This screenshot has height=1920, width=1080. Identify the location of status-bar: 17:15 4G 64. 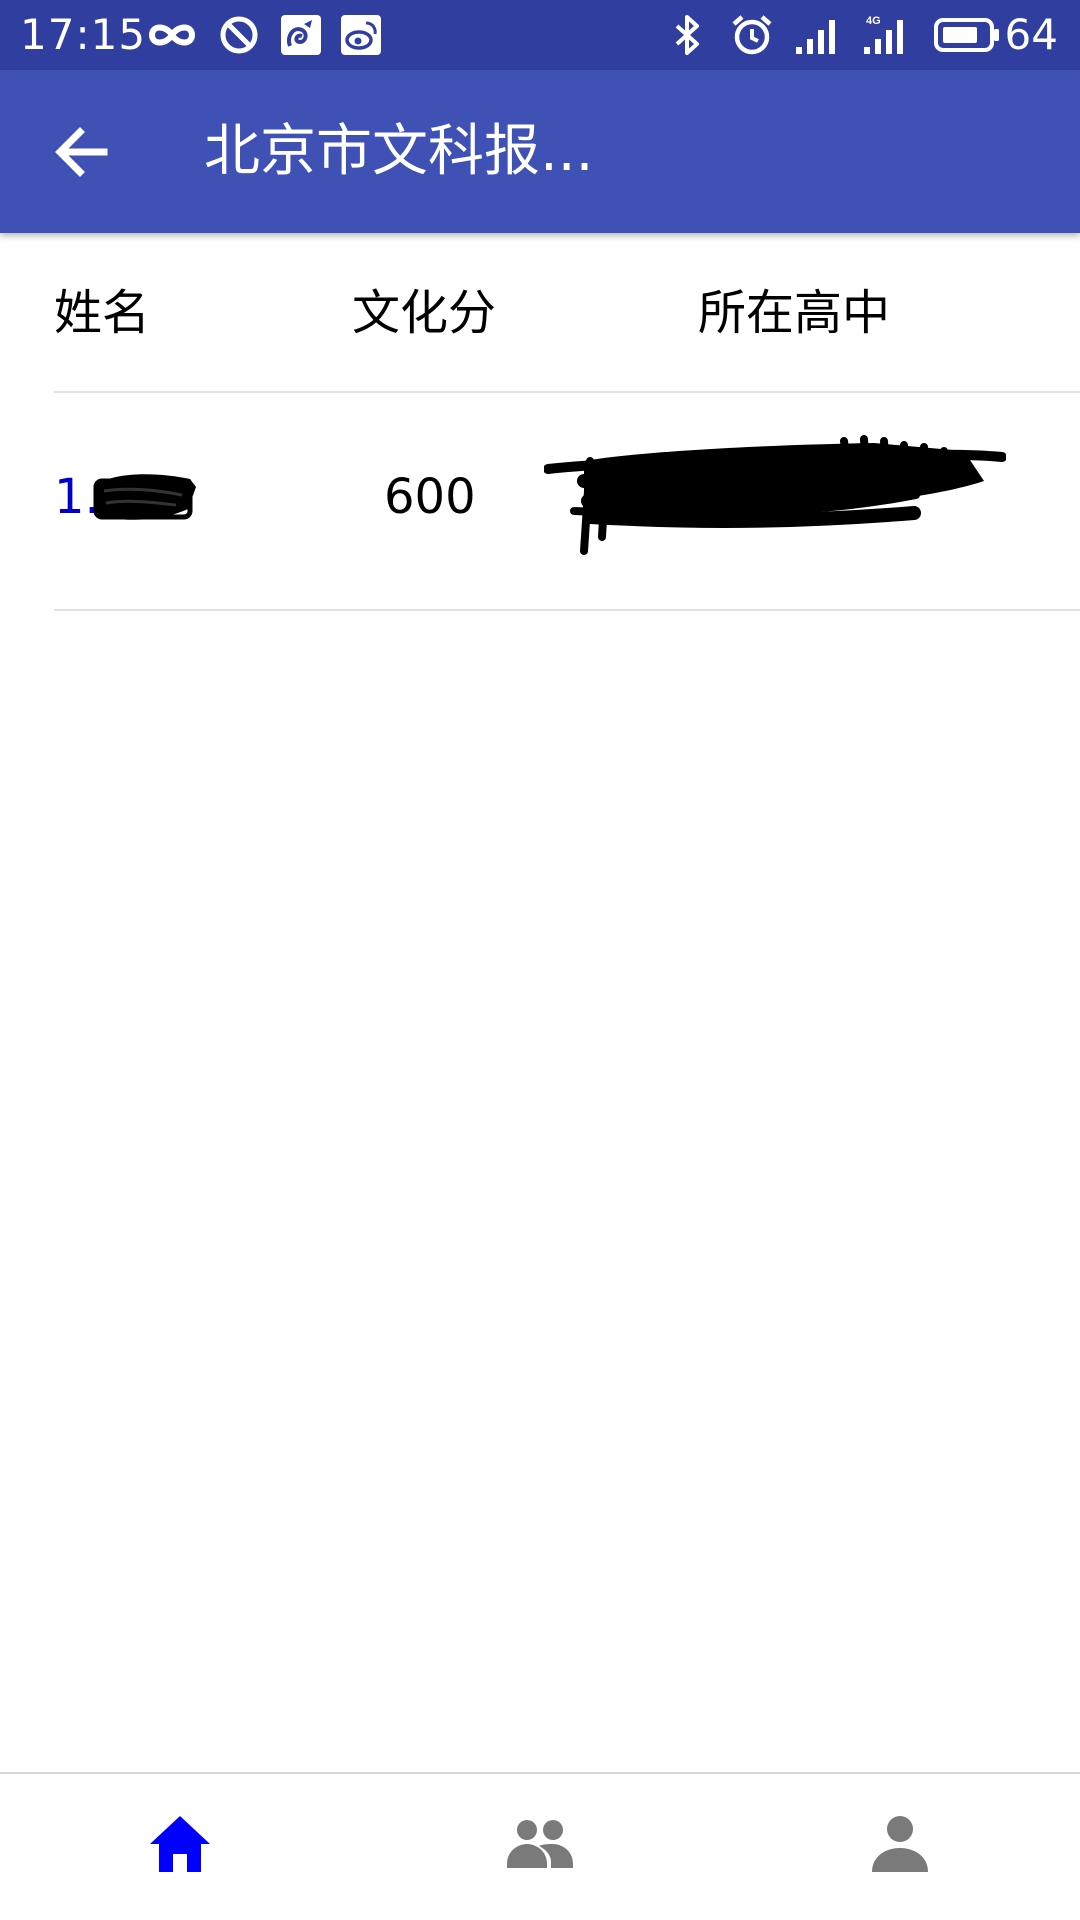
(540, 35).